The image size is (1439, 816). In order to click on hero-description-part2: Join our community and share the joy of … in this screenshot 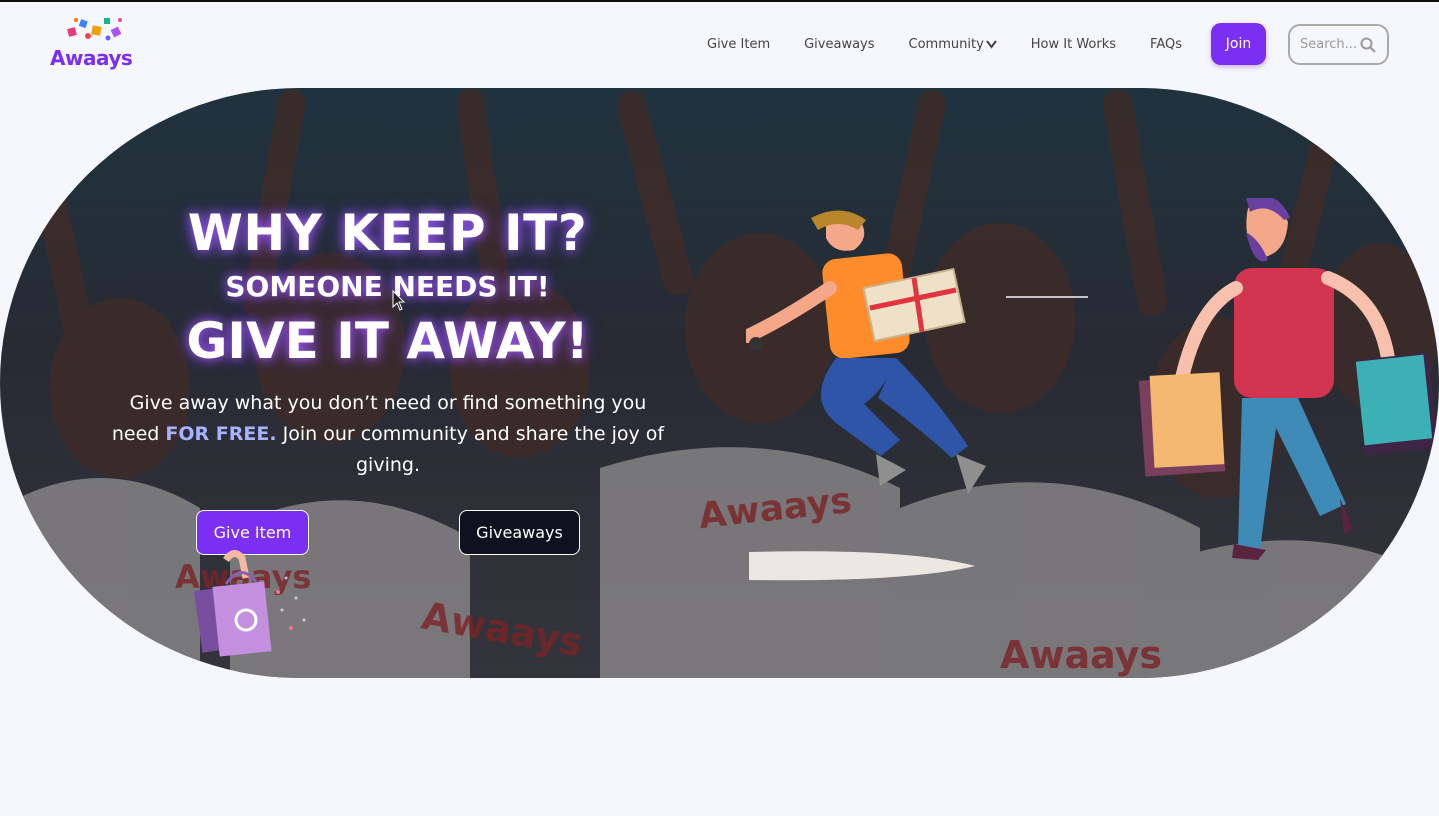, I will do `click(470, 449)`.